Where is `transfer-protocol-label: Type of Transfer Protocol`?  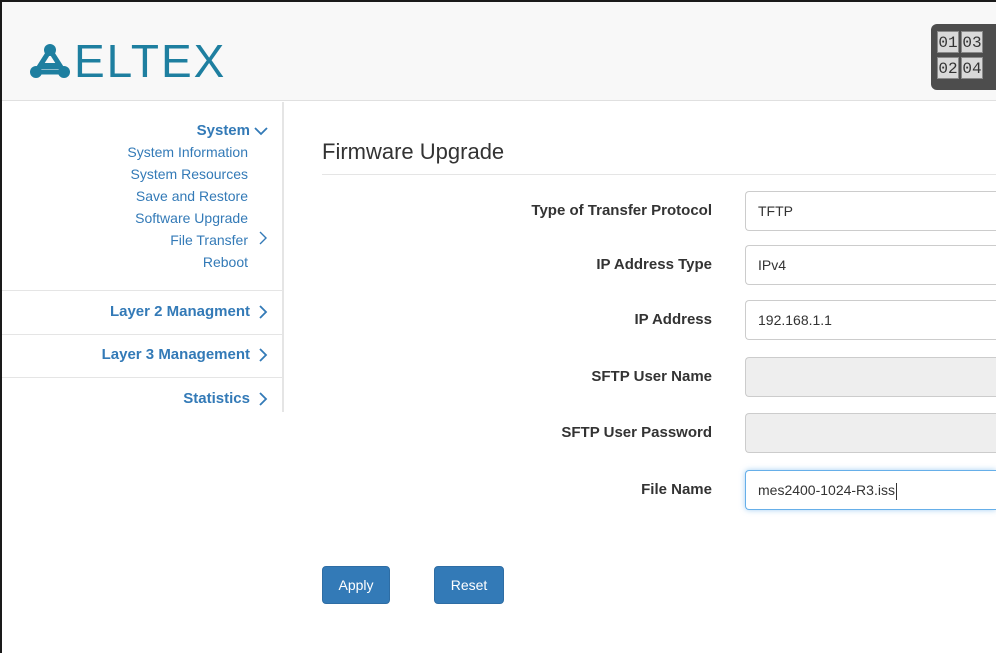 transfer-protocol-label: Type of Transfer Protocol is located at coordinates (621, 210).